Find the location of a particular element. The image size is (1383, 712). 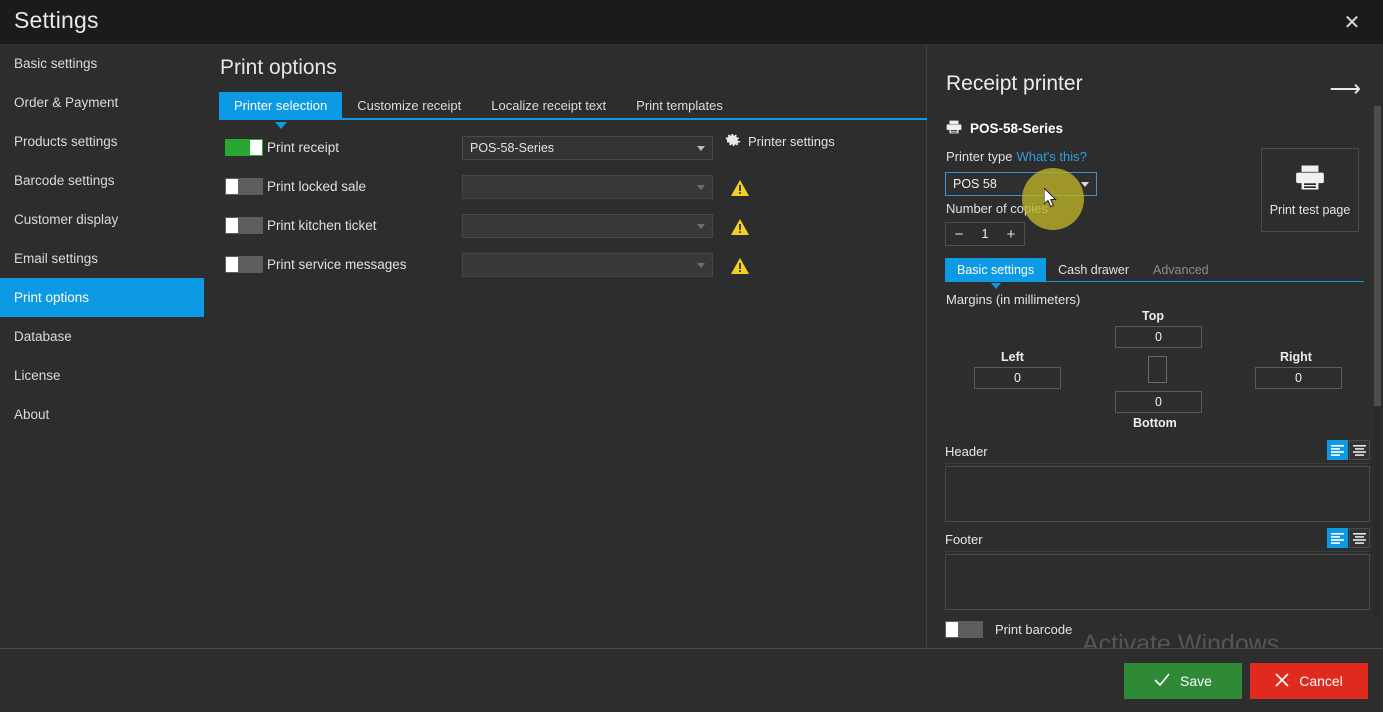

header-align-left-icon is located at coordinates (1337, 450).